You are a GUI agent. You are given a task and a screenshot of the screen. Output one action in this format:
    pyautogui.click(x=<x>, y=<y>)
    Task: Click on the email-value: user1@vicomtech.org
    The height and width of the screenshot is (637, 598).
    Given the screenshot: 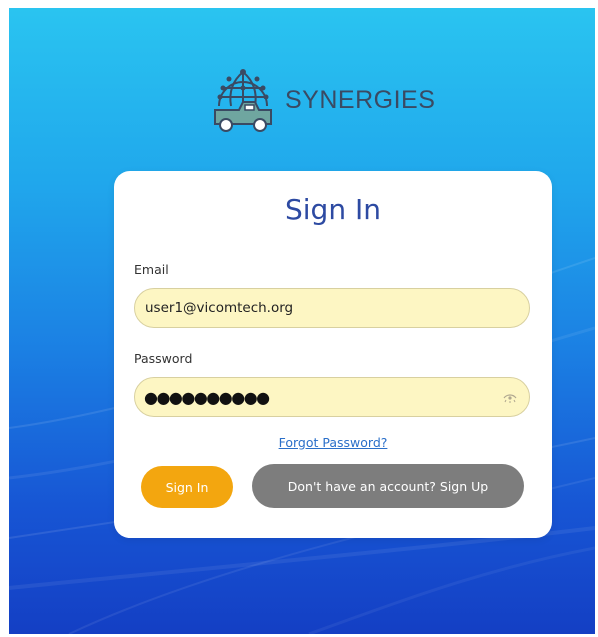 What is the action you would take?
    pyautogui.click(x=219, y=308)
    